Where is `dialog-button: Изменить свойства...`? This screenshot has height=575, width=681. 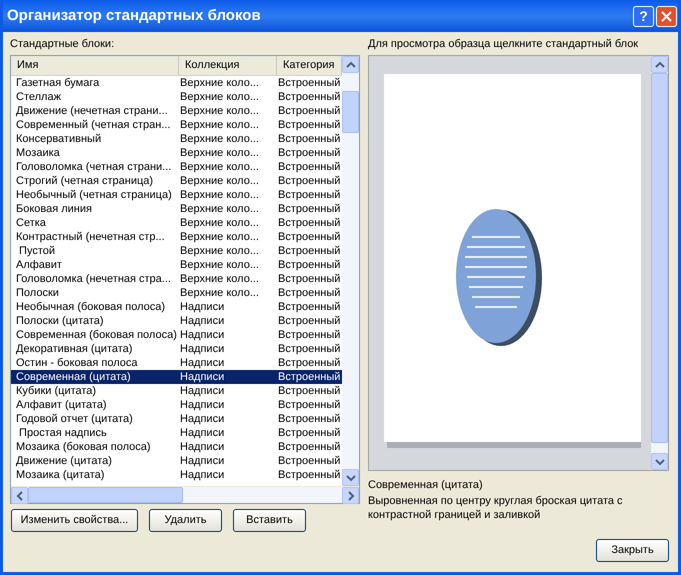 dialog-button: Изменить свойства... is located at coordinates (74, 520).